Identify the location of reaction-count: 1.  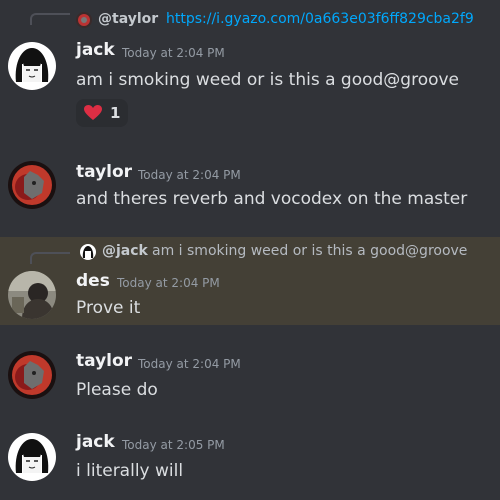
(115, 113).